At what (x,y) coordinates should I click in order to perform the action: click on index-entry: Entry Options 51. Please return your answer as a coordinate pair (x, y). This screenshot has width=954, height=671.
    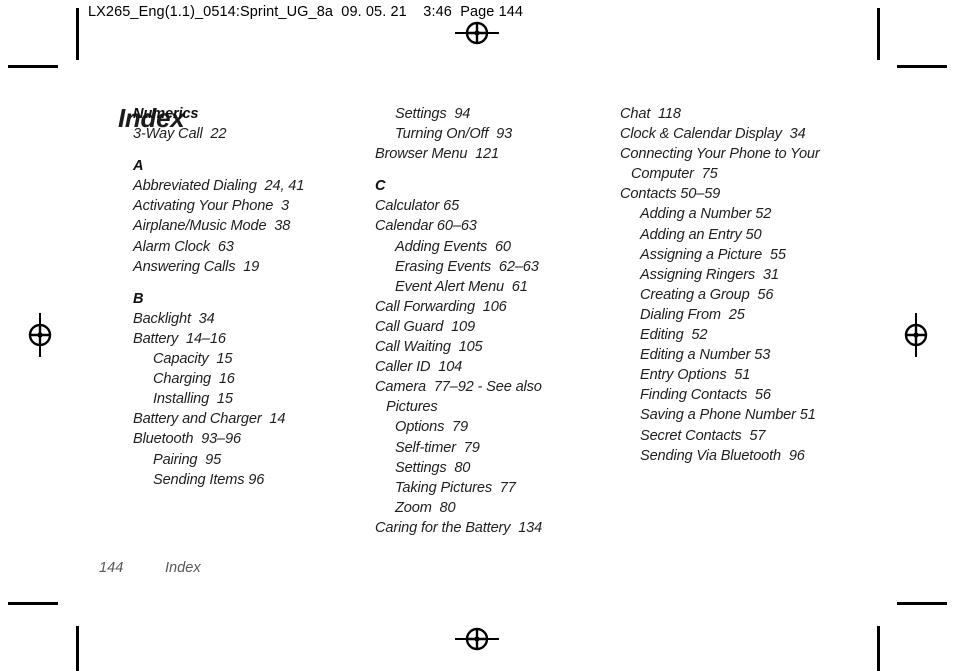
    Looking at the image, I should click on (695, 375).